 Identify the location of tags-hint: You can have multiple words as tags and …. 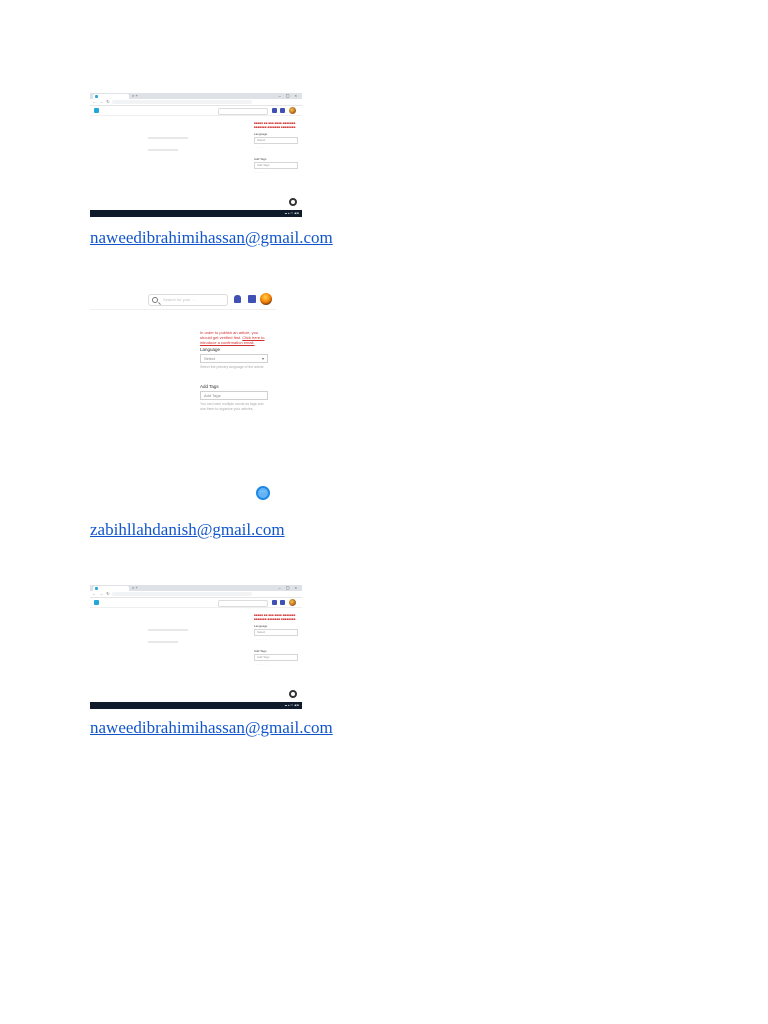
(232, 406).